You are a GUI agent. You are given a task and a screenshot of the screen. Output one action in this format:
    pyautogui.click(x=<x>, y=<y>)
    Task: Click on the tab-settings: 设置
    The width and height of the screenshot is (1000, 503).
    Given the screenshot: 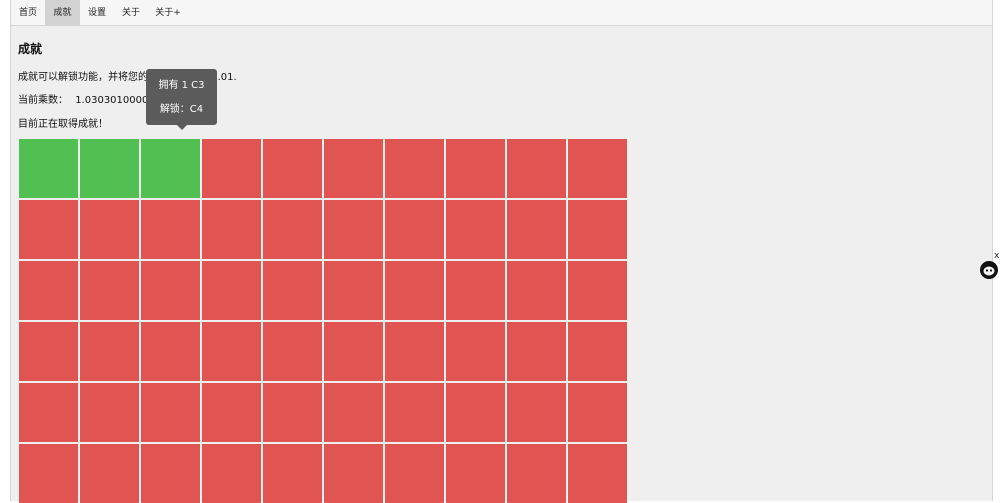 What is the action you would take?
    pyautogui.click(x=97, y=13)
    